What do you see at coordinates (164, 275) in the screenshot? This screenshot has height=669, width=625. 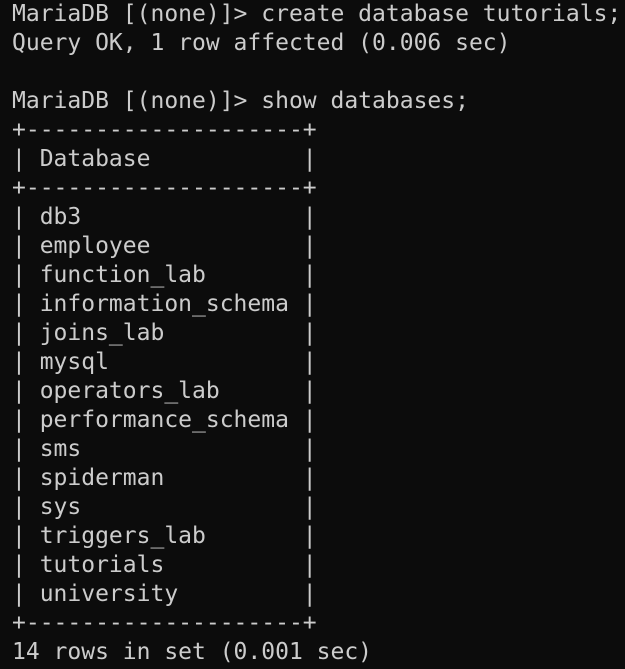 I see `table-row: | function_lab |` at bounding box center [164, 275].